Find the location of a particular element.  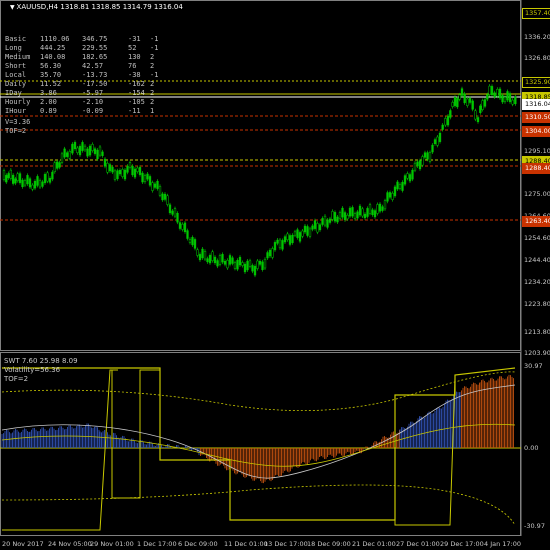

price-tag: 1310.50 is located at coordinates (536, 117).